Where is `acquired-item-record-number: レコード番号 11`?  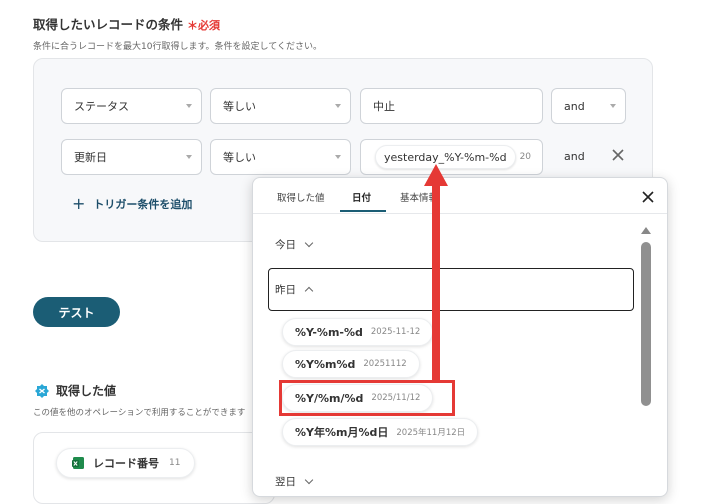 acquired-item-record-number: レコード番号 11 is located at coordinates (126, 463).